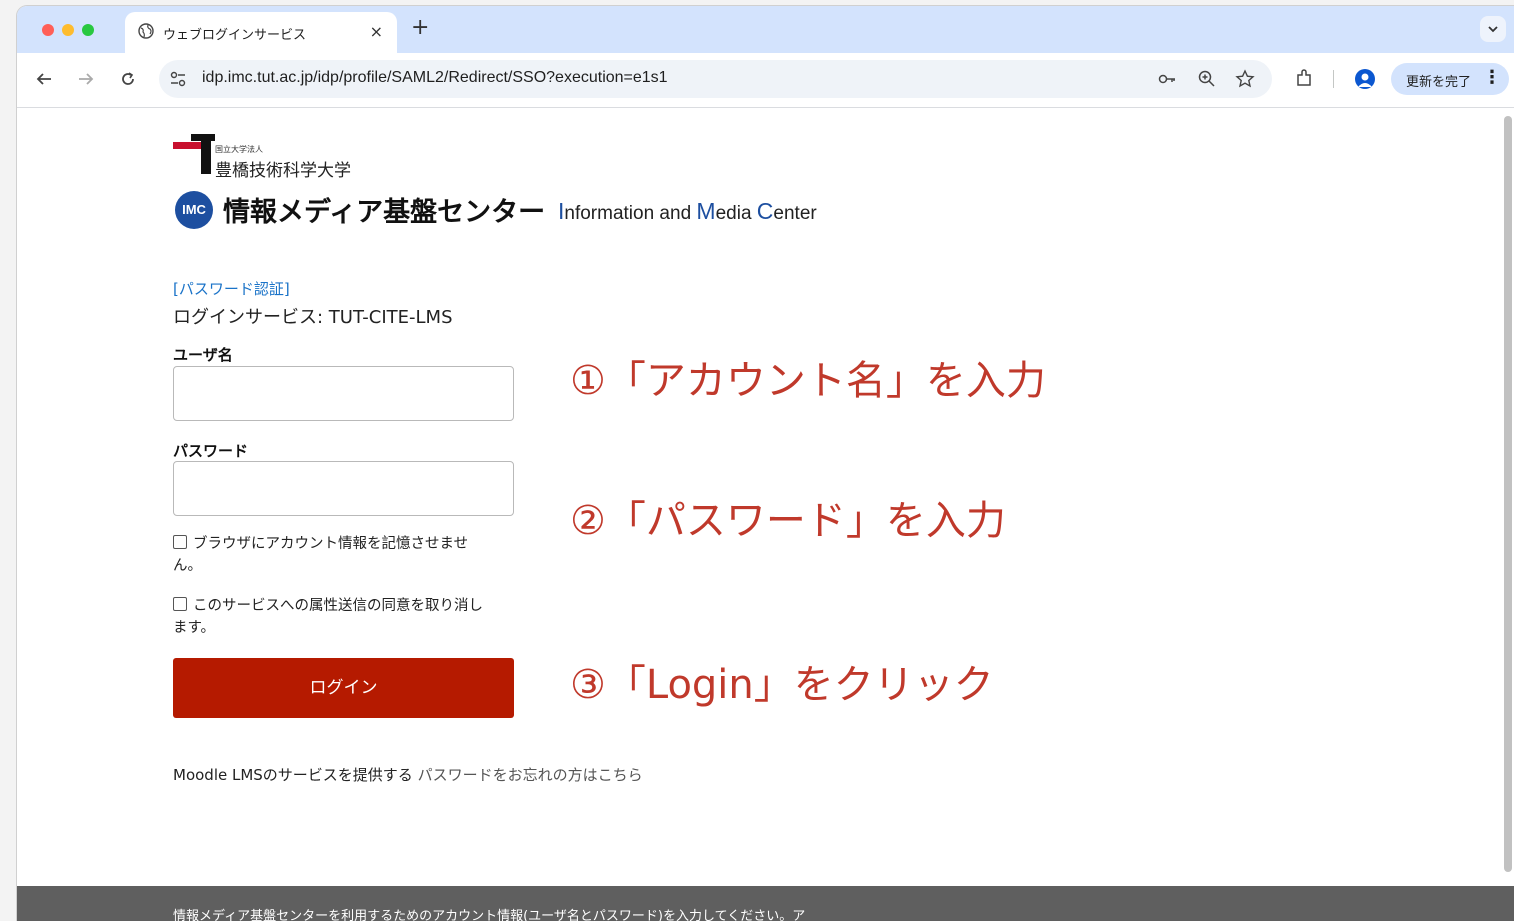 This screenshot has width=1514, height=921. I want to click on university-prefix: 国立大学法人, so click(239, 149).